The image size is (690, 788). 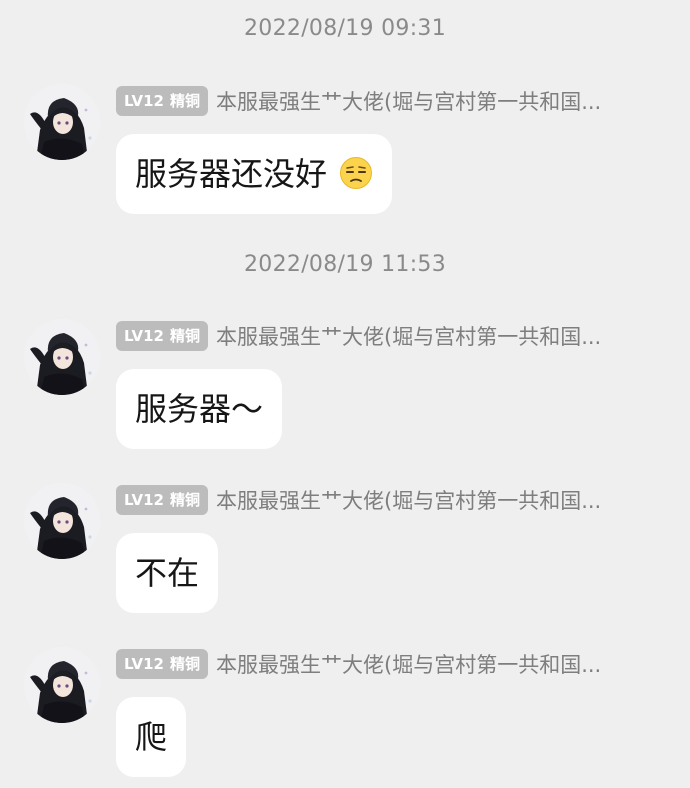 I want to click on message-bubble: 不在, so click(x=167, y=573).